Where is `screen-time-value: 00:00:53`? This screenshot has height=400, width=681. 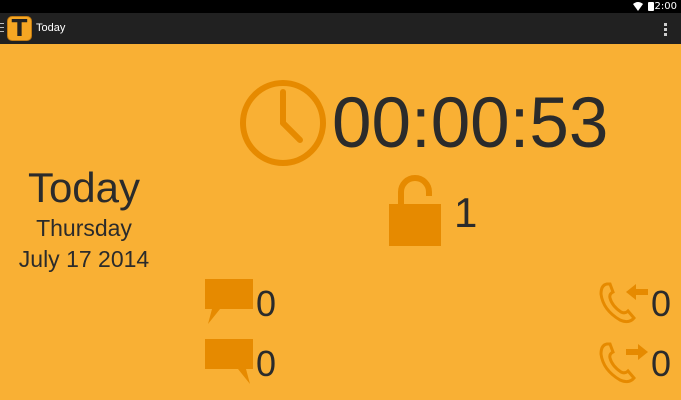 screen-time-value: 00:00:53 is located at coordinates (470, 123).